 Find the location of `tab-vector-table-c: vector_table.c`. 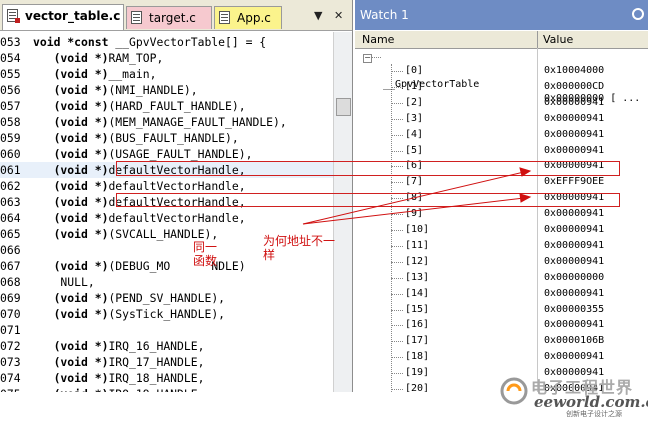

tab-vector-table-c: vector_table.c is located at coordinates (63, 17).